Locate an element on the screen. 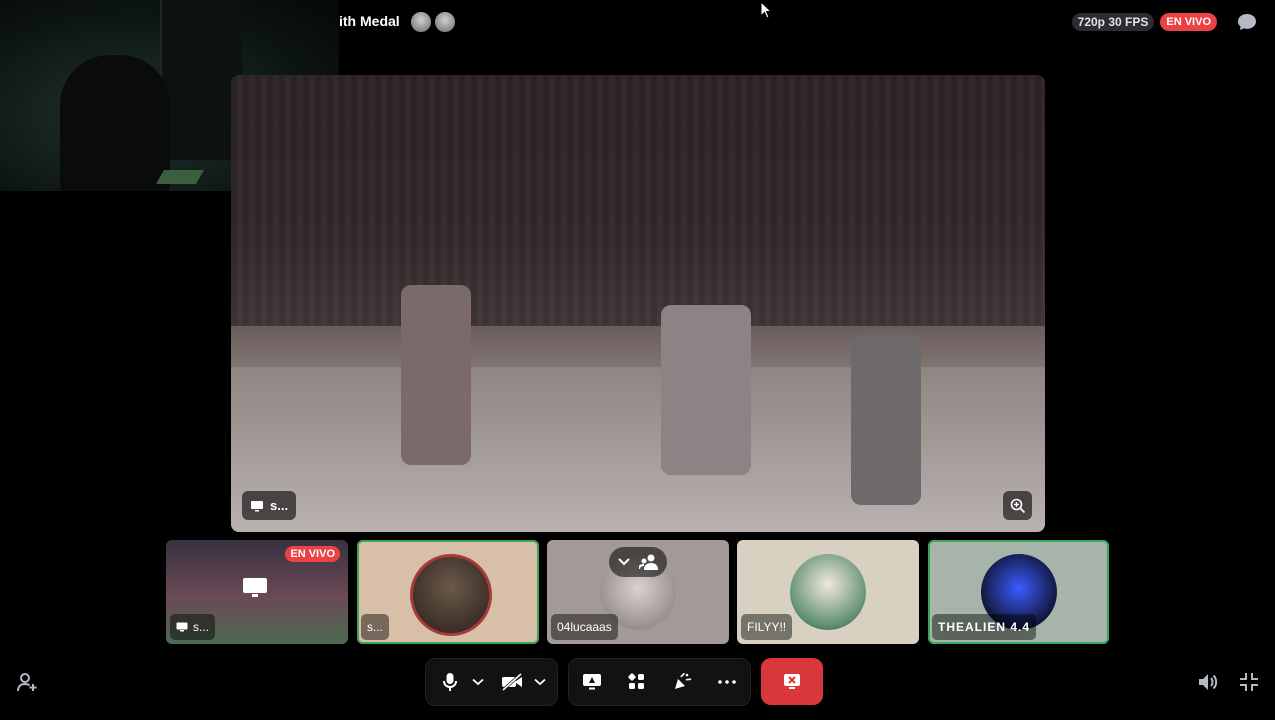 The image size is (1275, 720). microphone-button is located at coordinates (450, 682).